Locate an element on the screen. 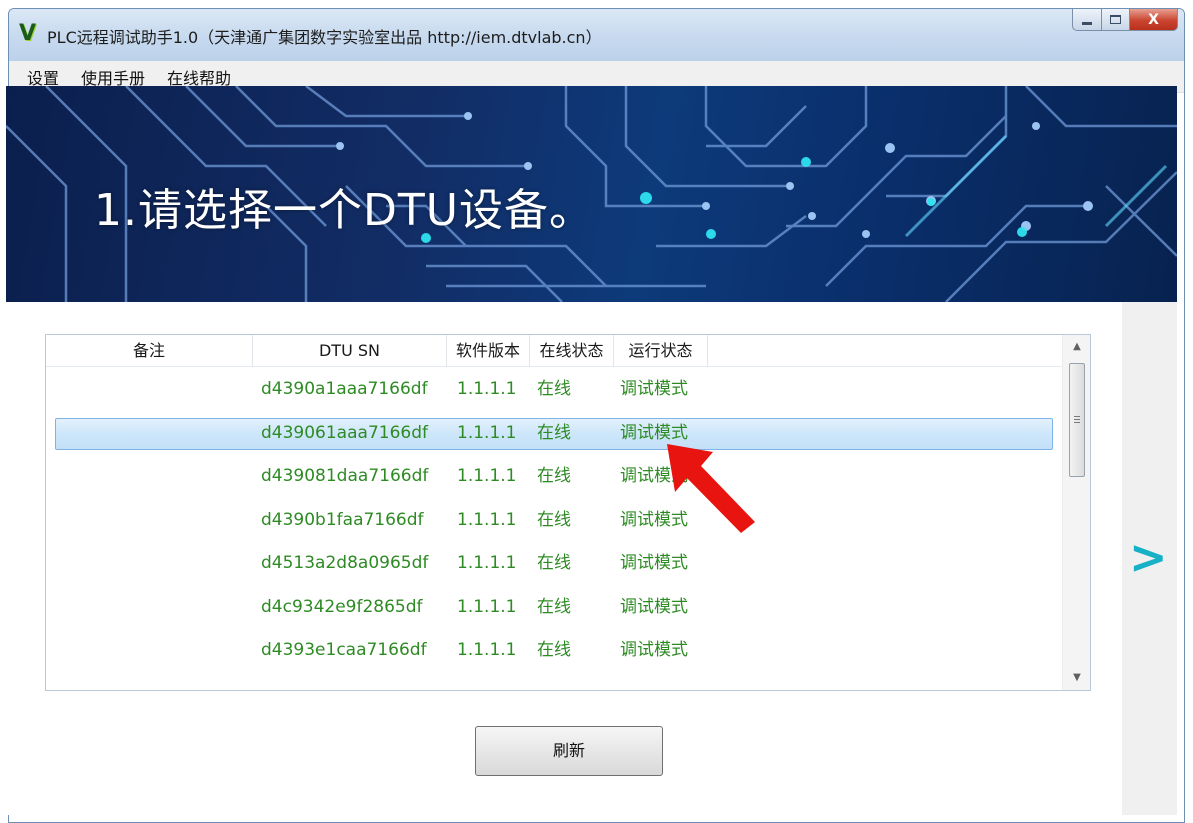 The height and width of the screenshot is (823, 1193). annotation-arrow-icon is located at coordinates (711, 488).